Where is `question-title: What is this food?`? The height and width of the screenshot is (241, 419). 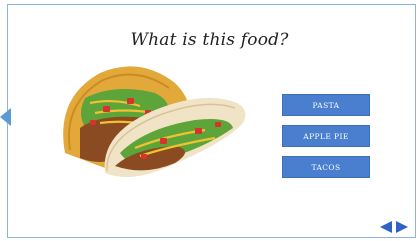
question-title: What is this food? is located at coordinates (209, 40).